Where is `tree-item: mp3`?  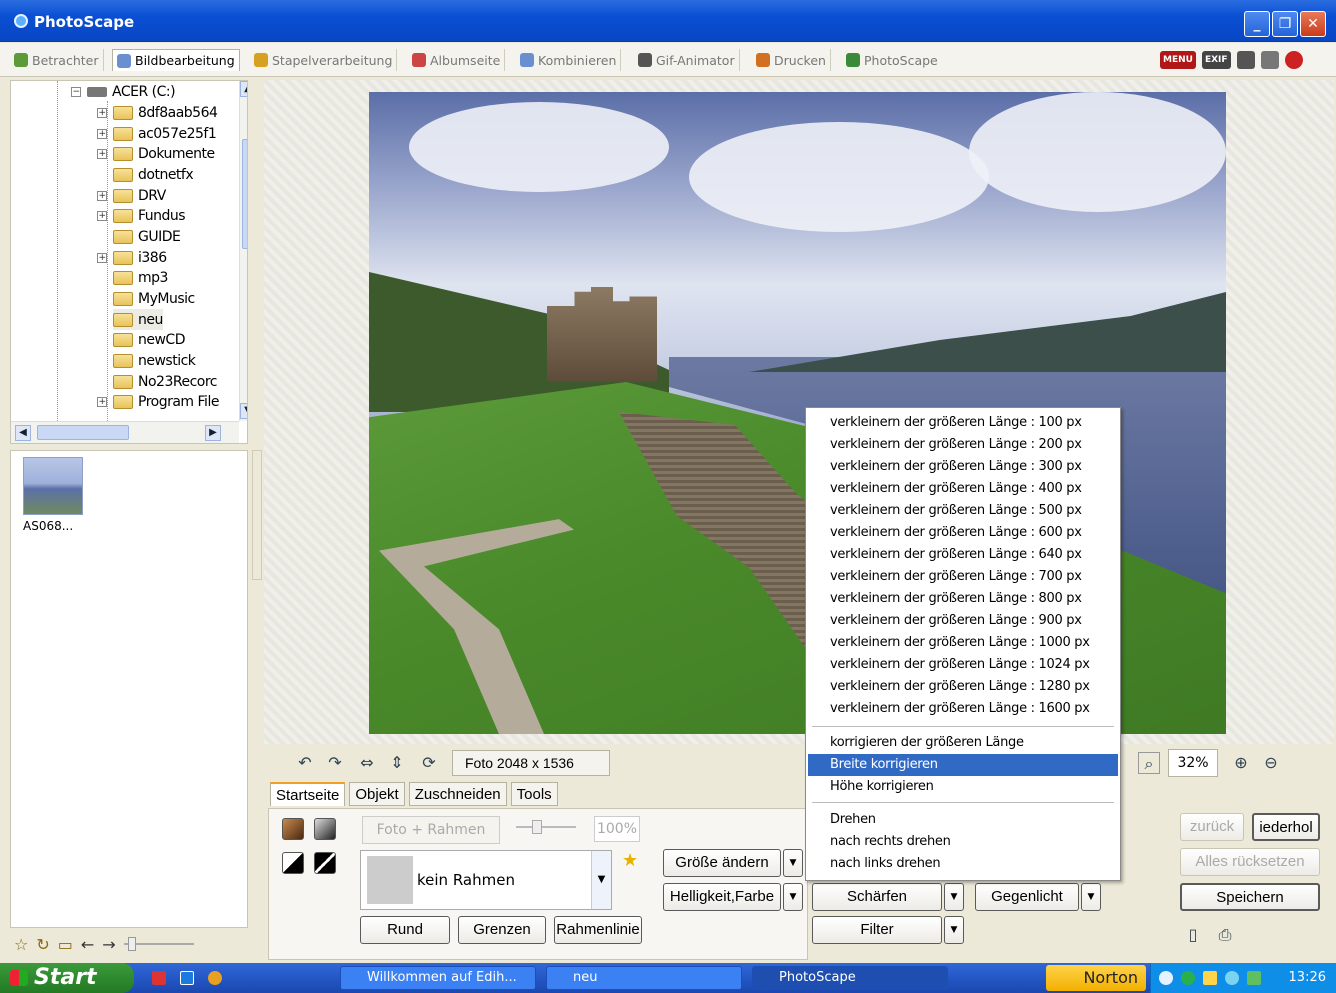
tree-item: mp3 is located at coordinates (140, 277).